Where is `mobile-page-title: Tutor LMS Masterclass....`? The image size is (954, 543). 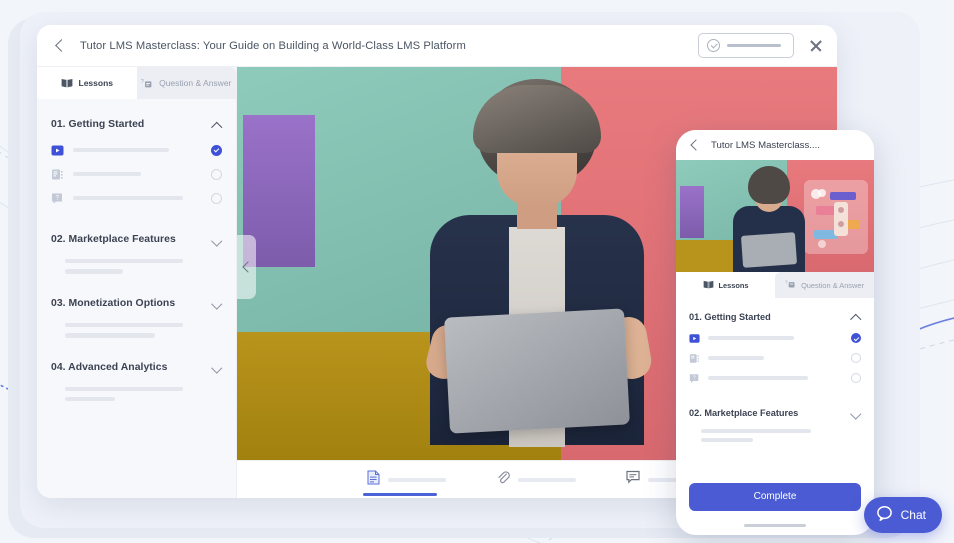
mobile-page-title: Tutor LMS Masterclass.... is located at coordinates (765, 145).